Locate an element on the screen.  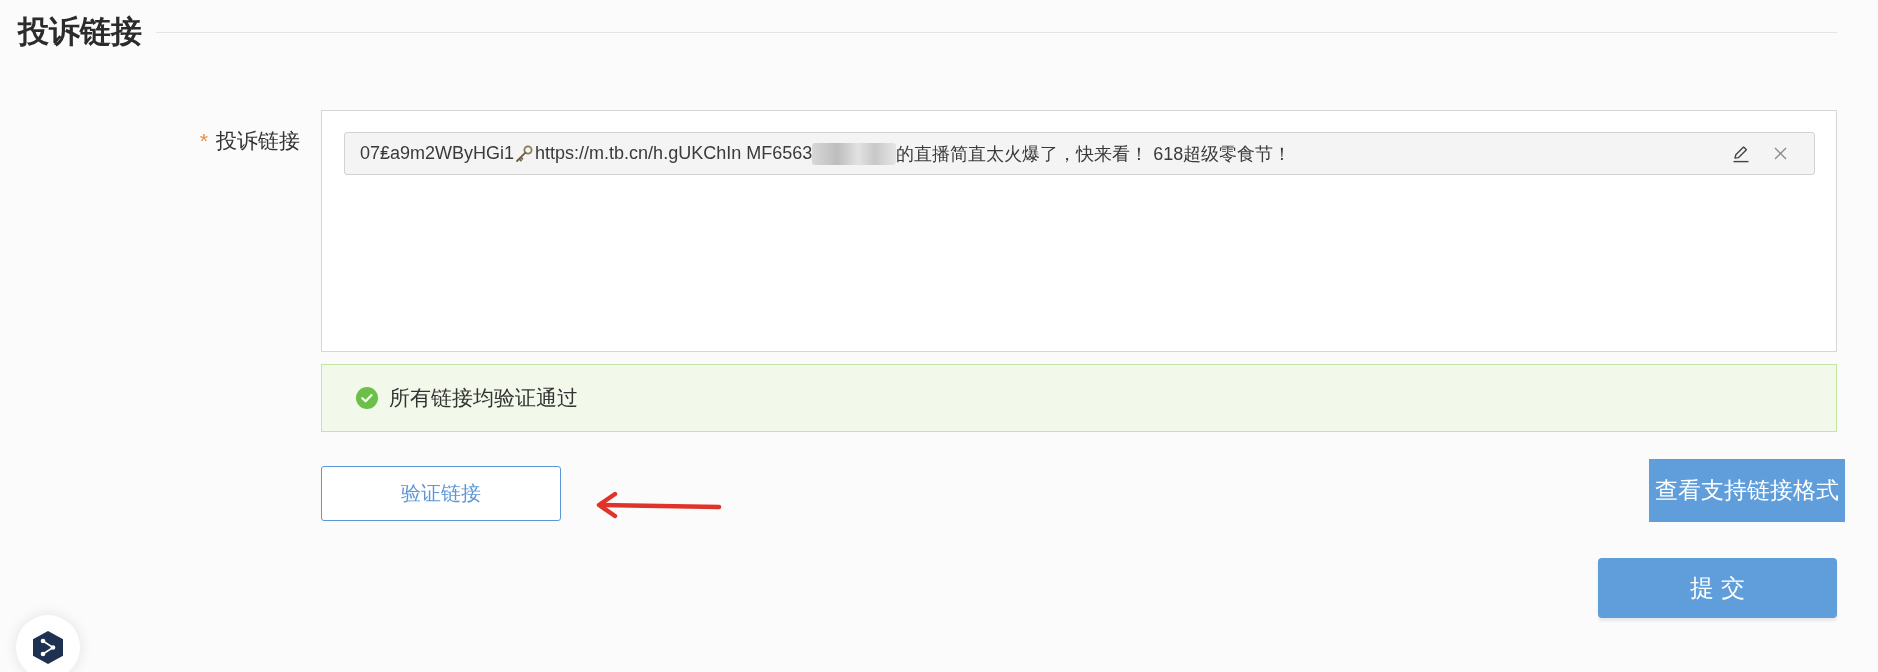
alert-message: 所有链接均验证通过 is located at coordinates (483, 398).